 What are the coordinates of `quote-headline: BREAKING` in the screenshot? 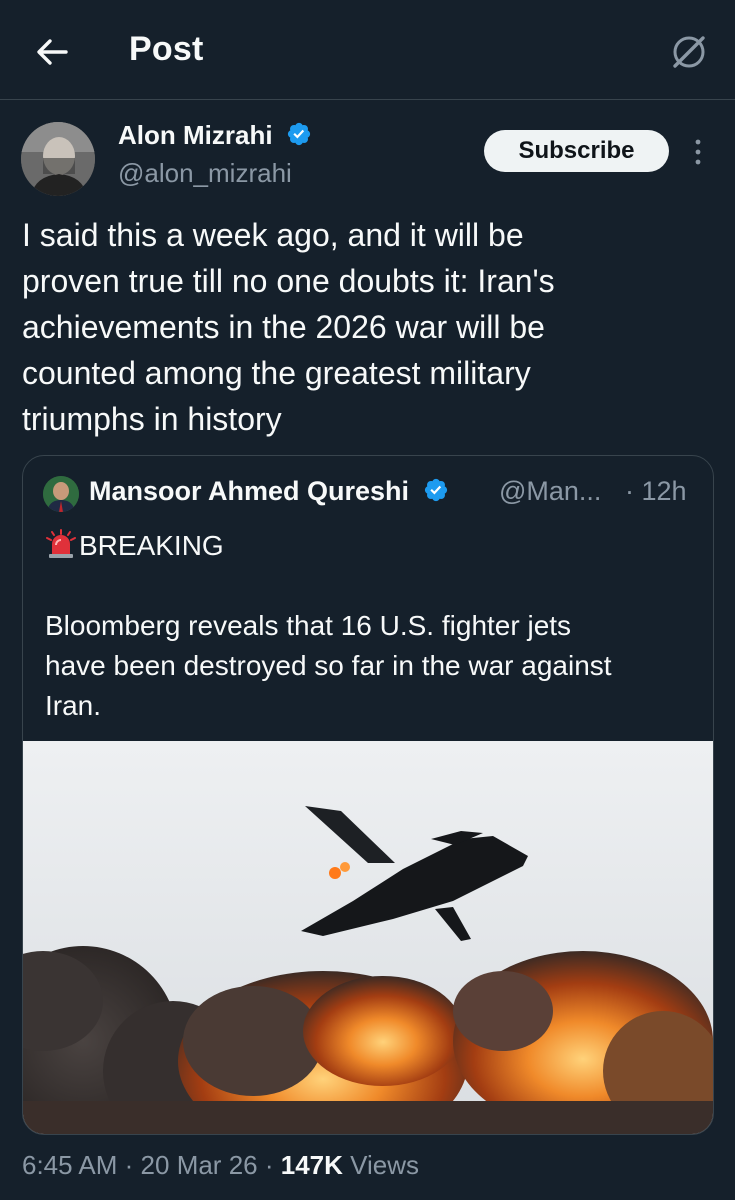 It's located at (151, 545).